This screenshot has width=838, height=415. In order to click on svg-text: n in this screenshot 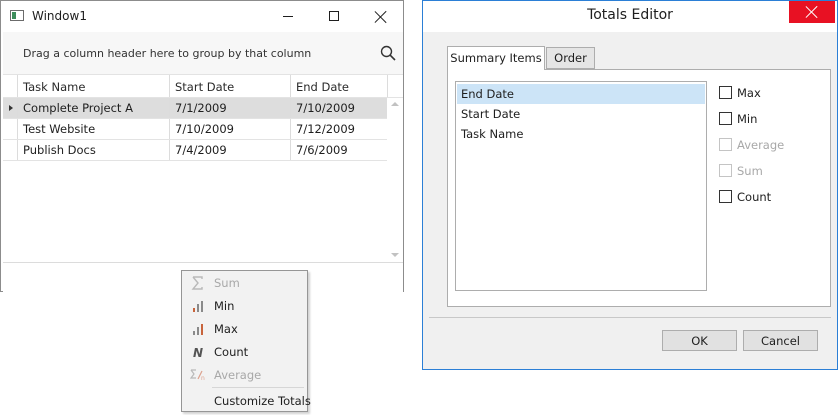, I will do `click(203, 378)`.